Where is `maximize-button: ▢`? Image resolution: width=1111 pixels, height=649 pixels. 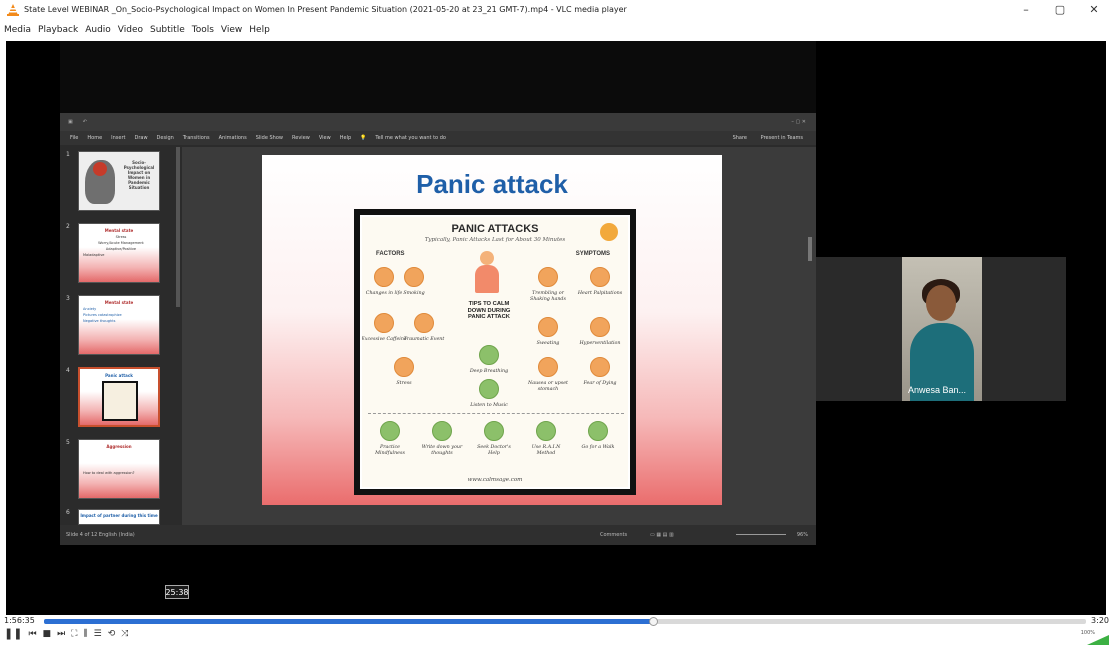
maximize-button: ▢ is located at coordinates (1060, 9).